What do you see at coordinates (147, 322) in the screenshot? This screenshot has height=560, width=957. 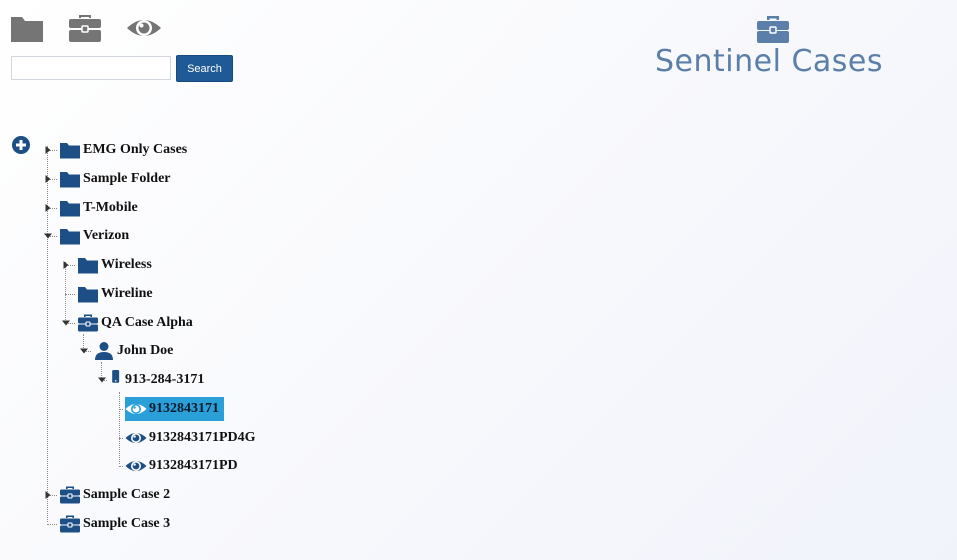 I see `tree-node-label: QA Case Alpha` at bounding box center [147, 322].